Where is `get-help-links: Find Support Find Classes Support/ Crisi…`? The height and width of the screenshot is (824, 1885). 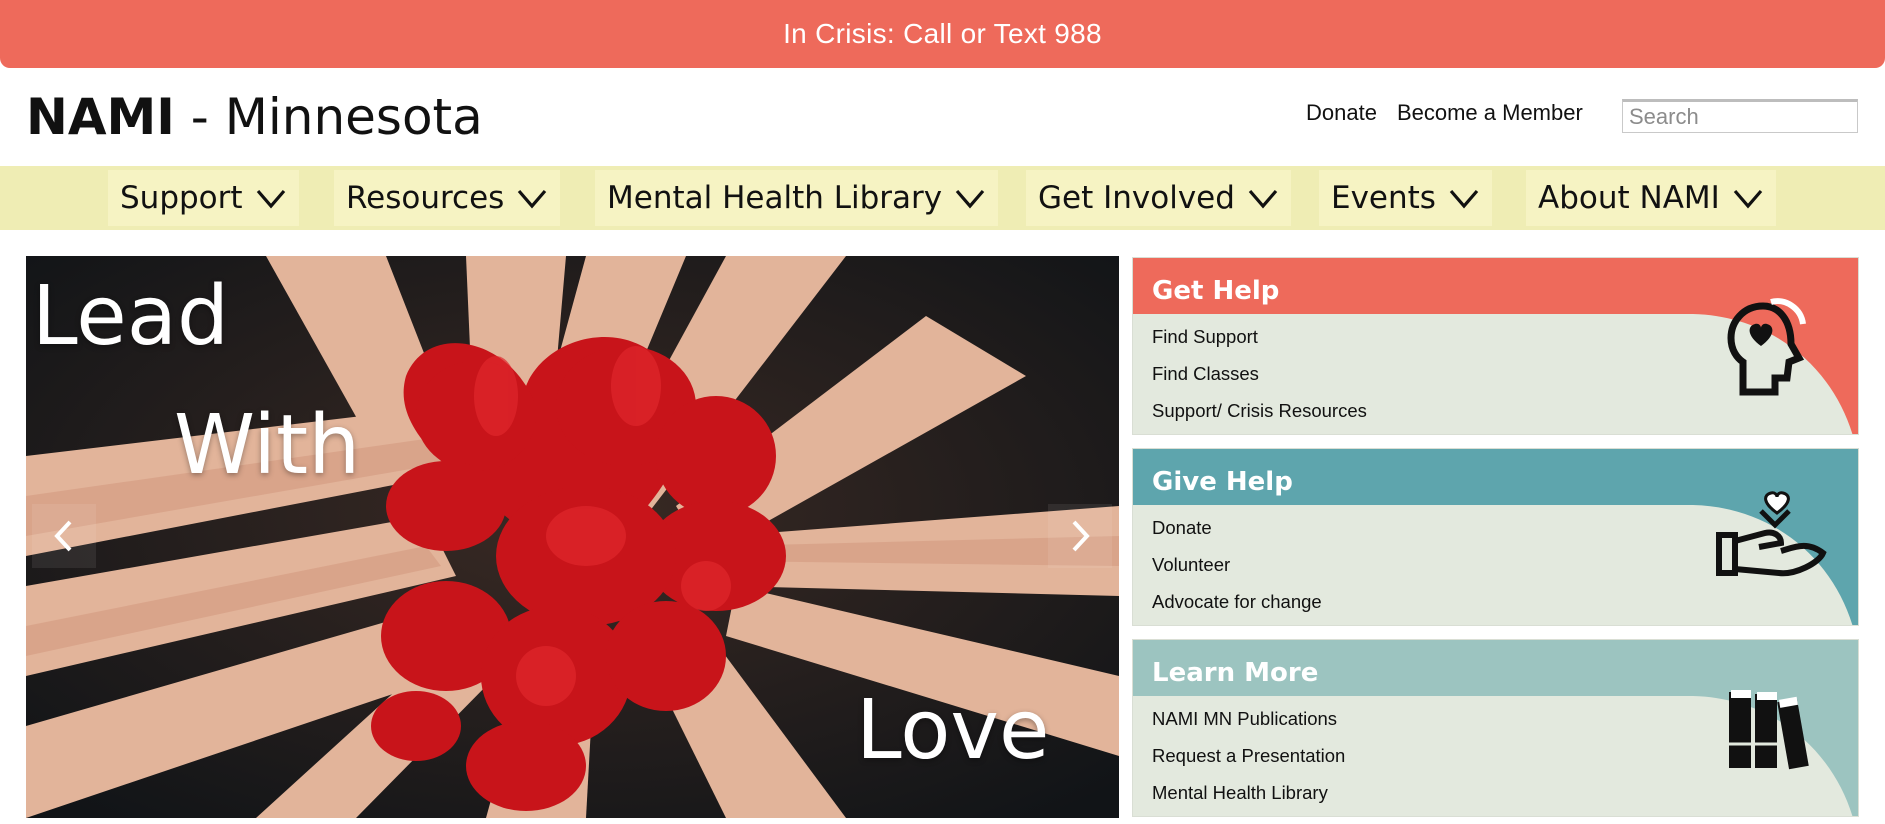 get-help-links: Find Support Find Classes Support/ Crisi… is located at coordinates (1259, 373).